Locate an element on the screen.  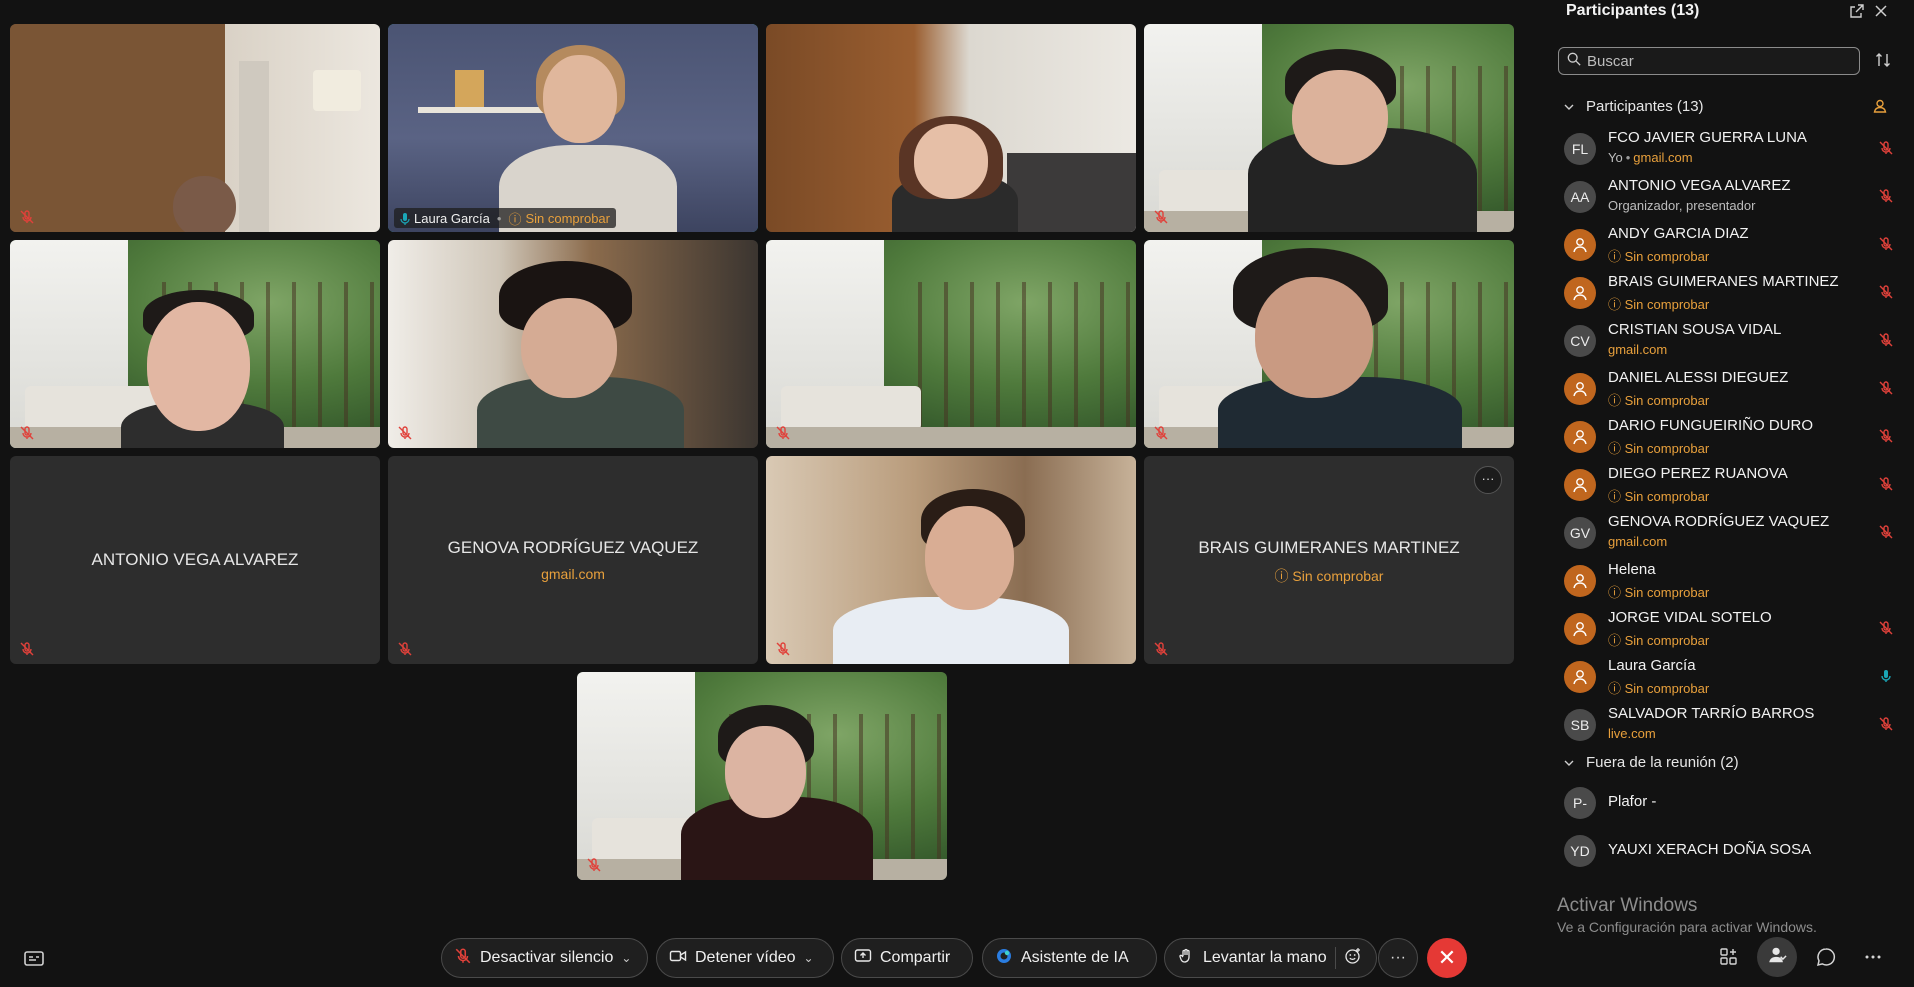
participant-subtitle: gmail.com is located at coordinates (1638, 541).